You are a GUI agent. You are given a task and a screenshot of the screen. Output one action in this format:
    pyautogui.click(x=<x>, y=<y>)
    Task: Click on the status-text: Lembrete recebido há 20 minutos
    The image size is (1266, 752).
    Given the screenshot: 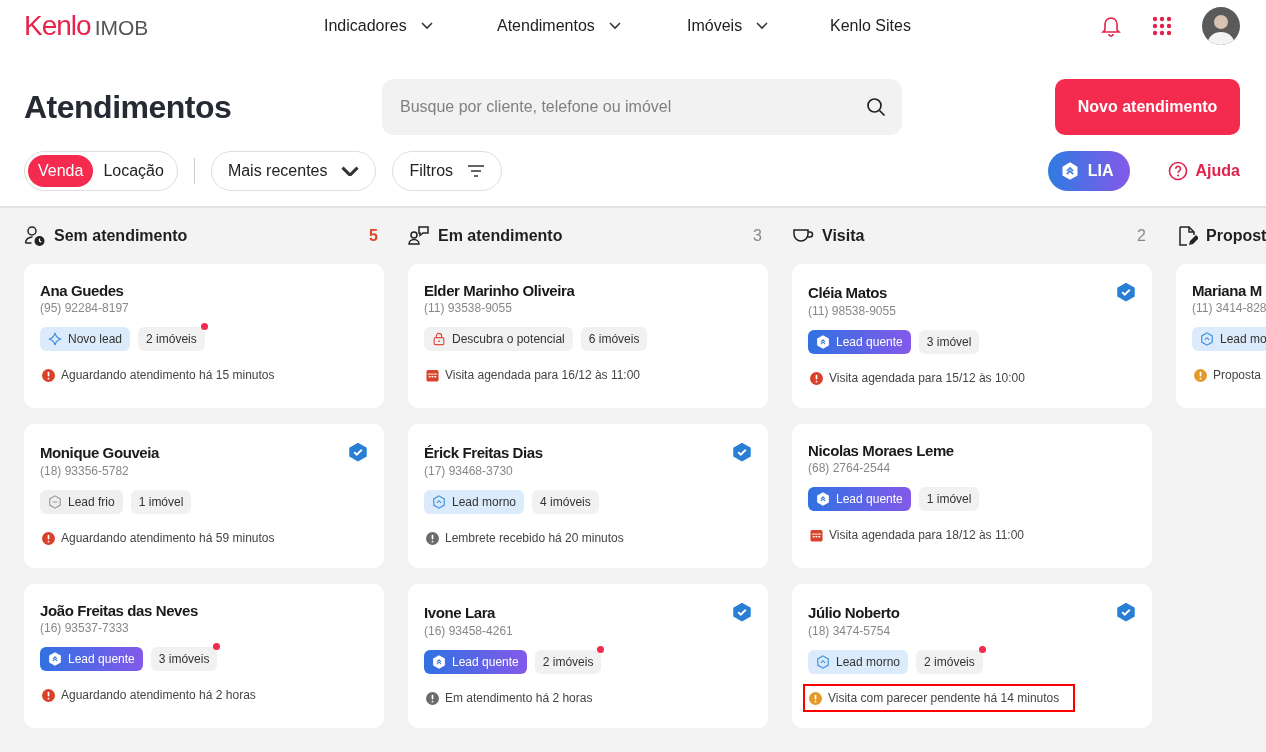 What is the action you would take?
    pyautogui.click(x=534, y=538)
    